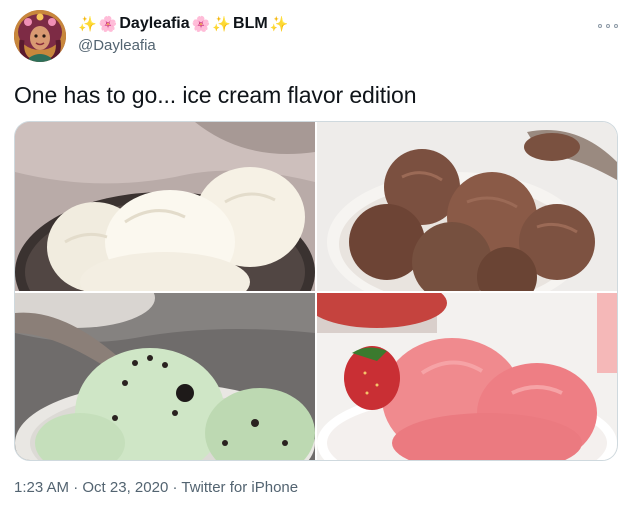 The image size is (634, 512). Describe the element at coordinates (608, 26) in the screenshot. I see `more-options-icon` at that location.